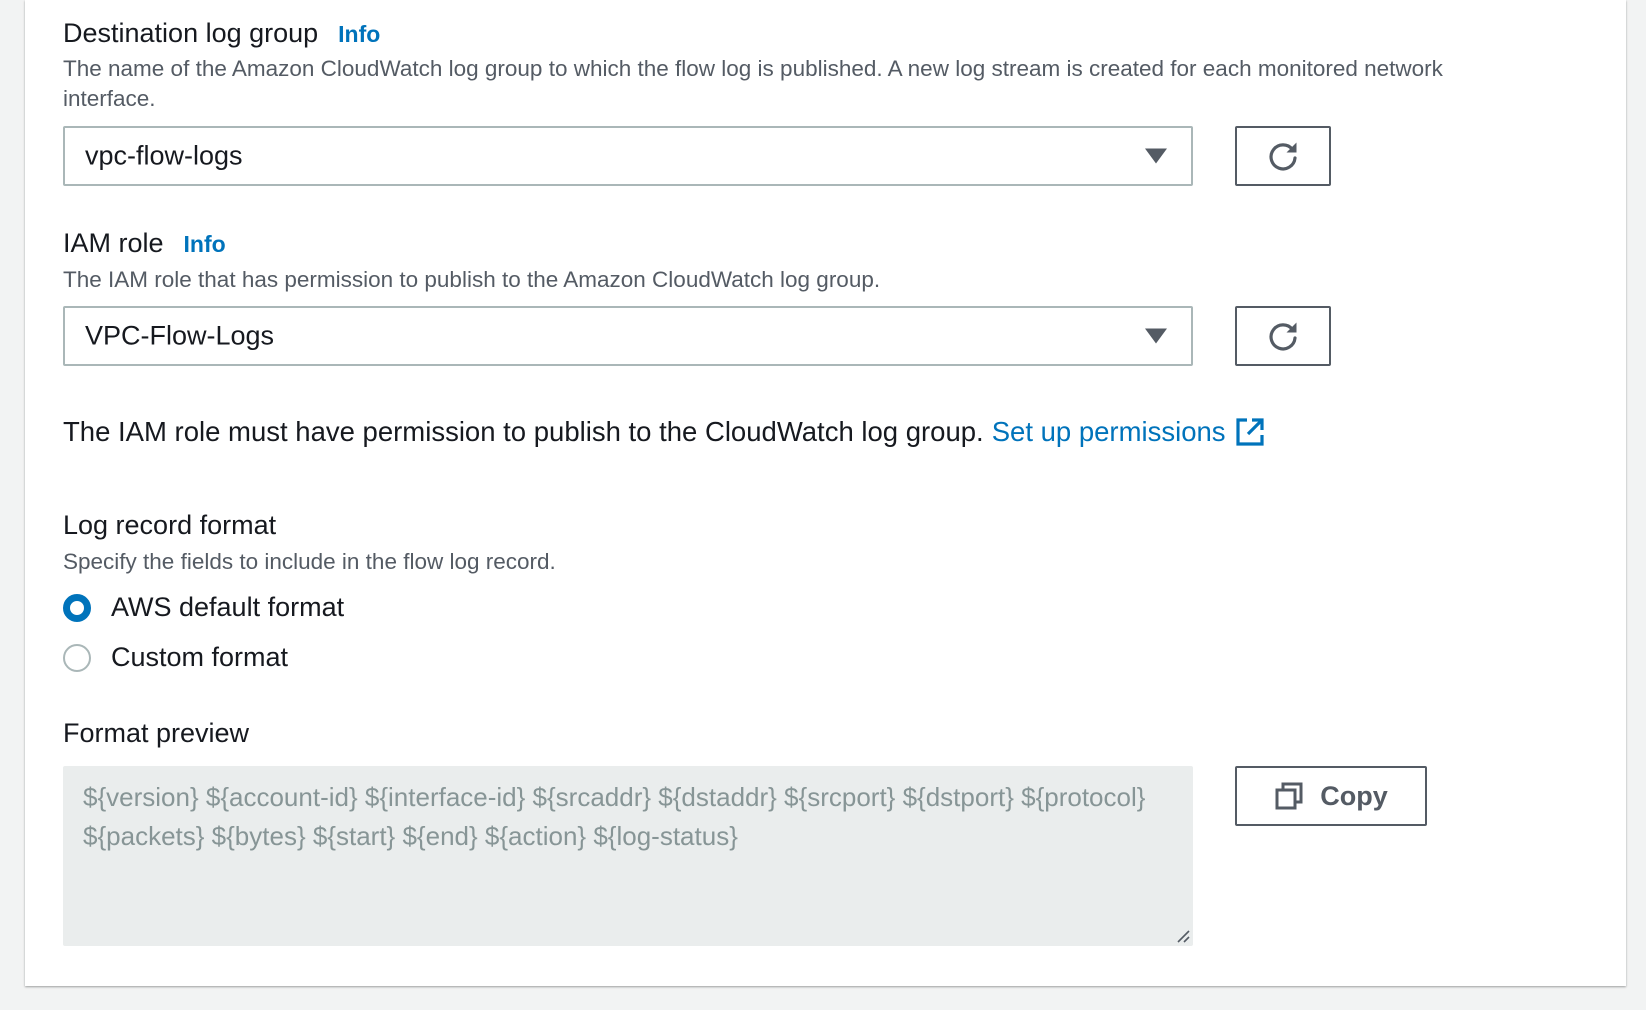 The image size is (1646, 1010). Describe the element at coordinates (113, 243) in the screenshot. I see `iam-role-label-text: IAM role` at that location.